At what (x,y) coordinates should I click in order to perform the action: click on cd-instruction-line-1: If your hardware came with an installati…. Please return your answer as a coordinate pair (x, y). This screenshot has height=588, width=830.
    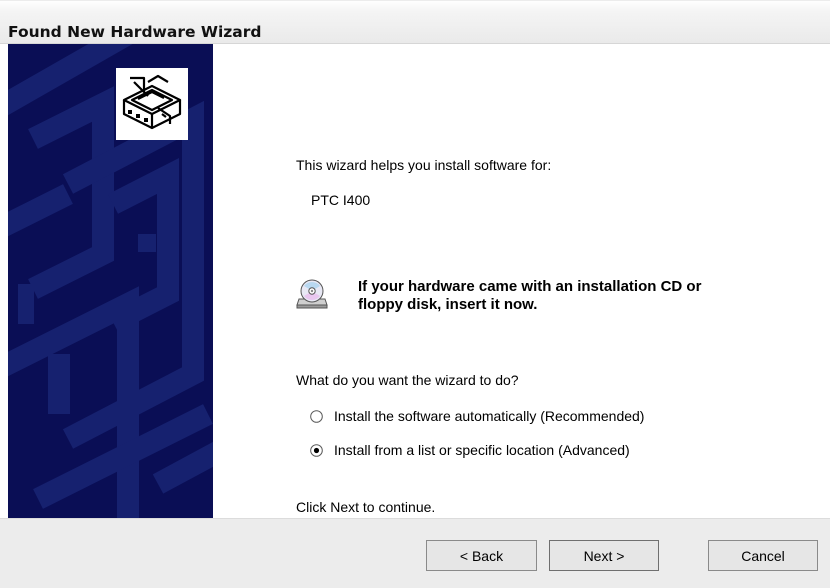
    Looking at the image, I should click on (530, 286).